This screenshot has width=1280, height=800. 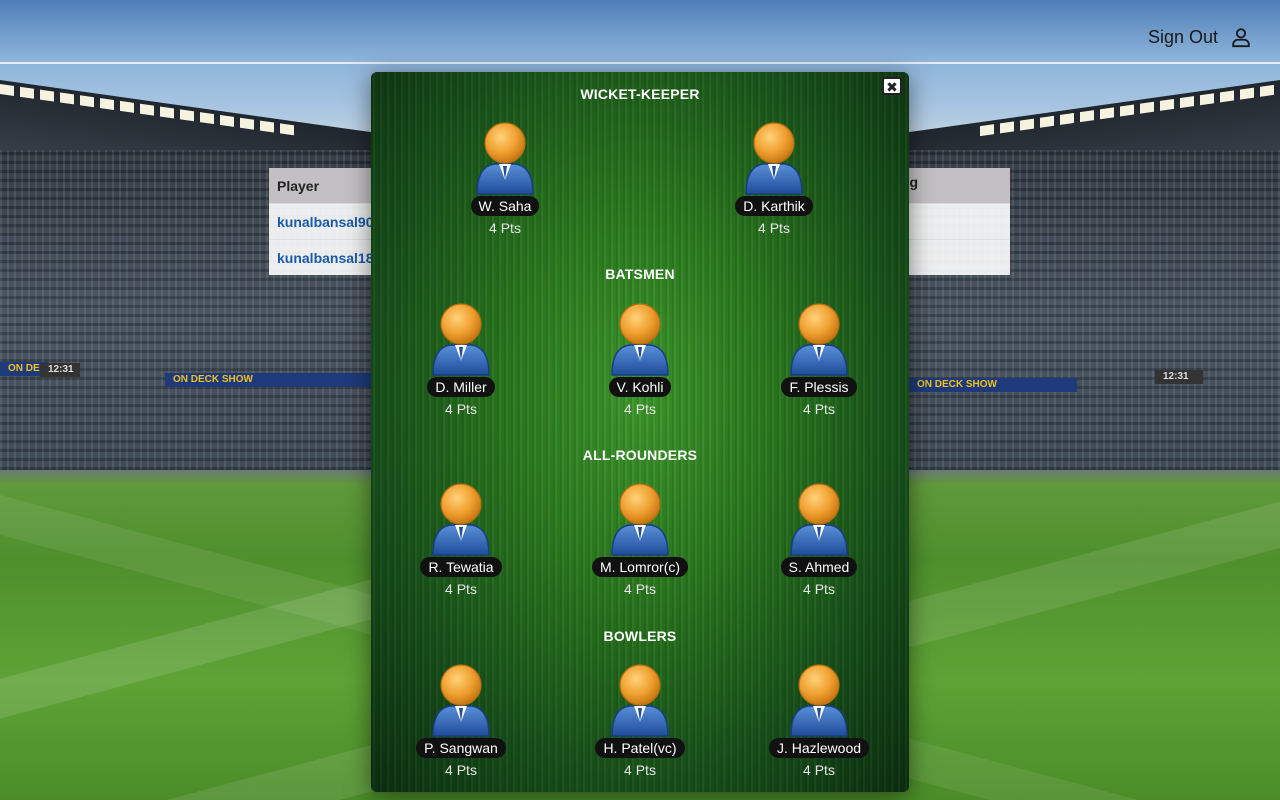 What do you see at coordinates (1183, 37) in the screenshot?
I see `sign-out-link: Sign Out` at bounding box center [1183, 37].